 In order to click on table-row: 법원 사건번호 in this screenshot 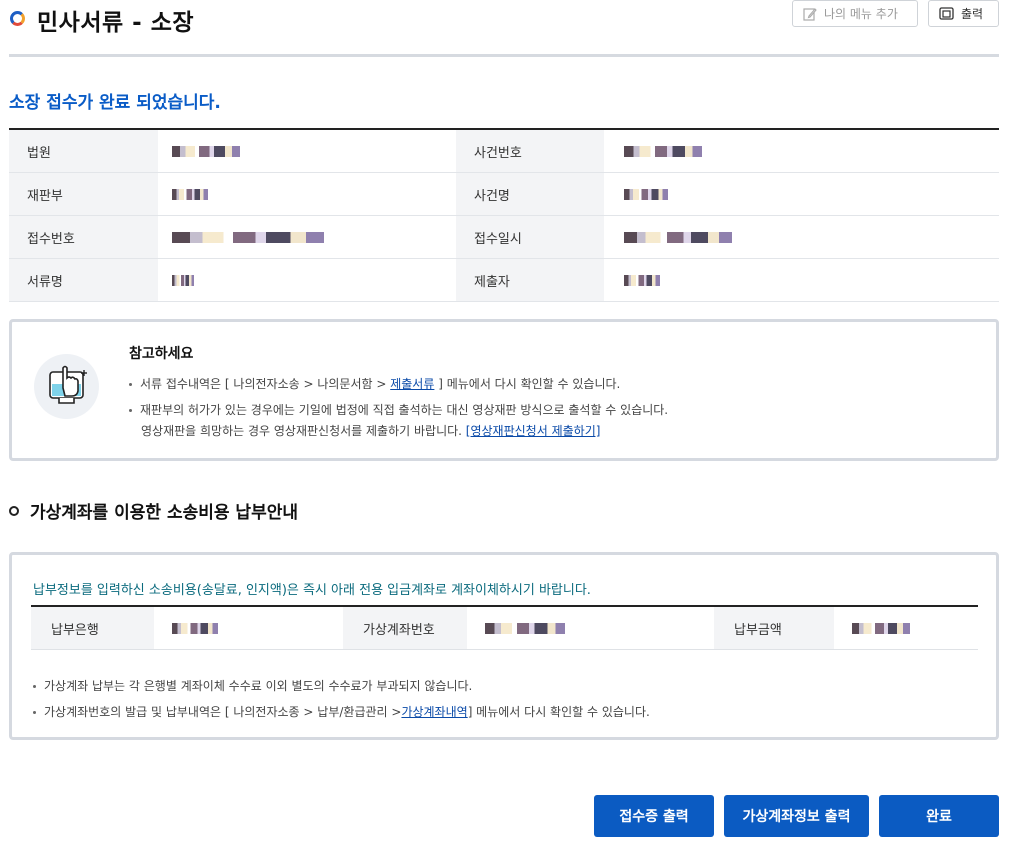, I will do `click(504, 151)`.